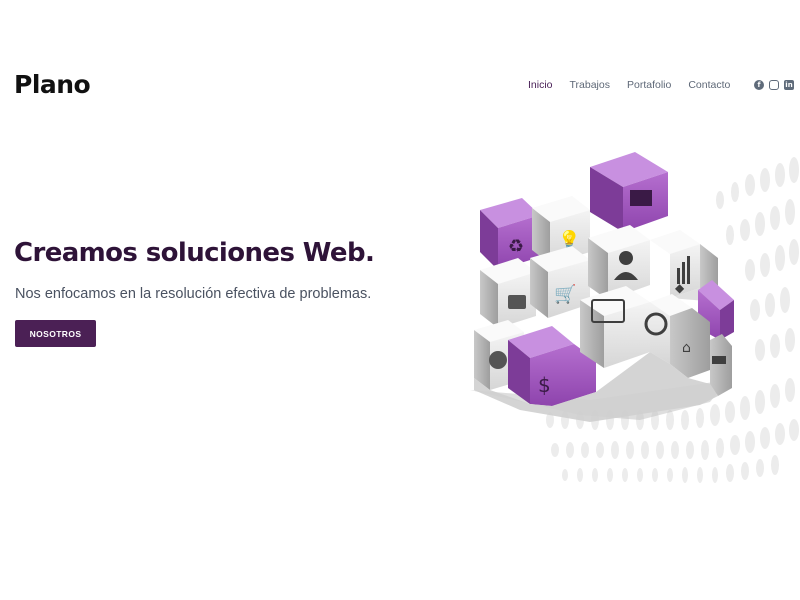  Describe the element at coordinates (680, 288) in the screenshot. I see `tag-icon: ◆` at that location.